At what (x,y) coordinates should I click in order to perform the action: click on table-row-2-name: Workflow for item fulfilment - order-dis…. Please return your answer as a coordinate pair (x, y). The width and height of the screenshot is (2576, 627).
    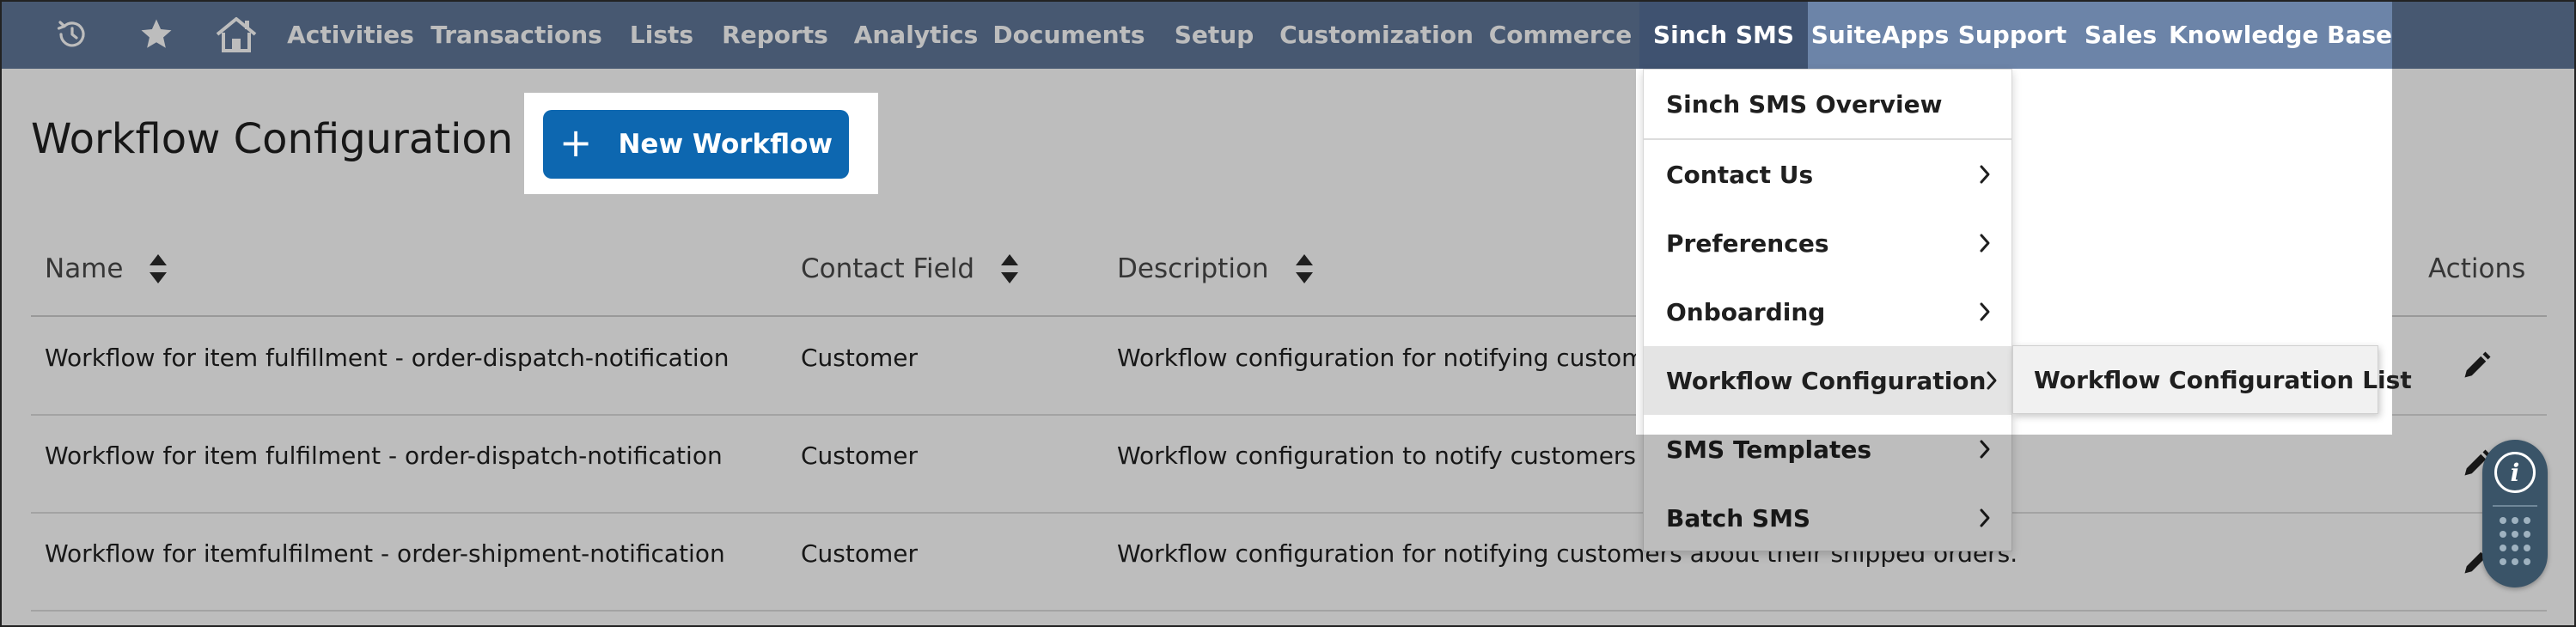
    Looking at the image, I should click on (384, 455).